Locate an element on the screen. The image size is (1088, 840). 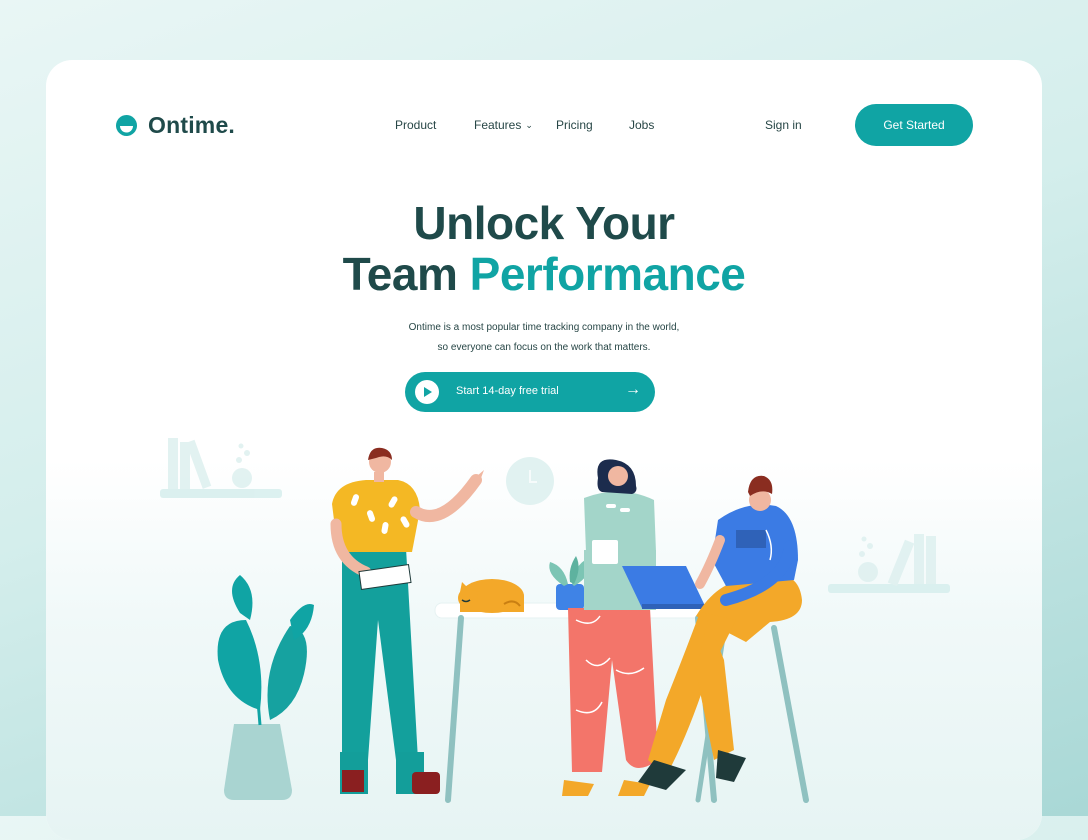
wall-clock-icon is located at coordinates (530, 481).